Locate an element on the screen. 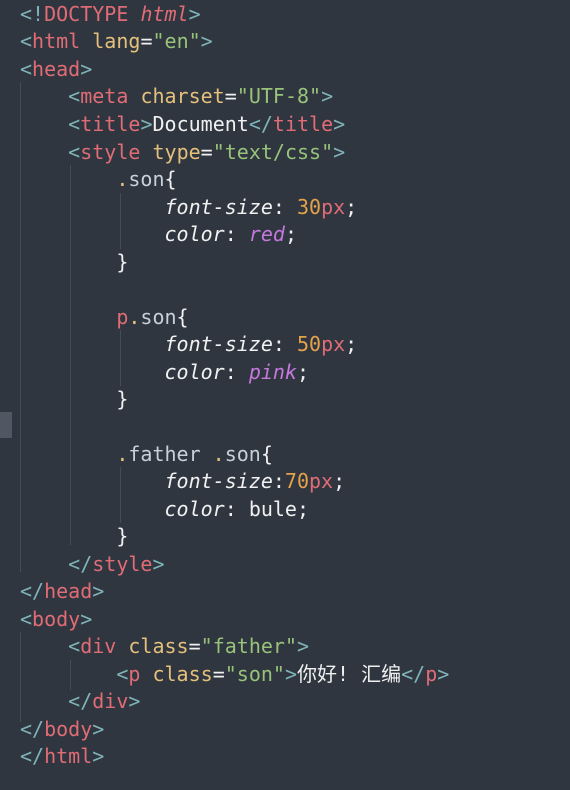  css-selector: son is located at coordinates (158, 317).